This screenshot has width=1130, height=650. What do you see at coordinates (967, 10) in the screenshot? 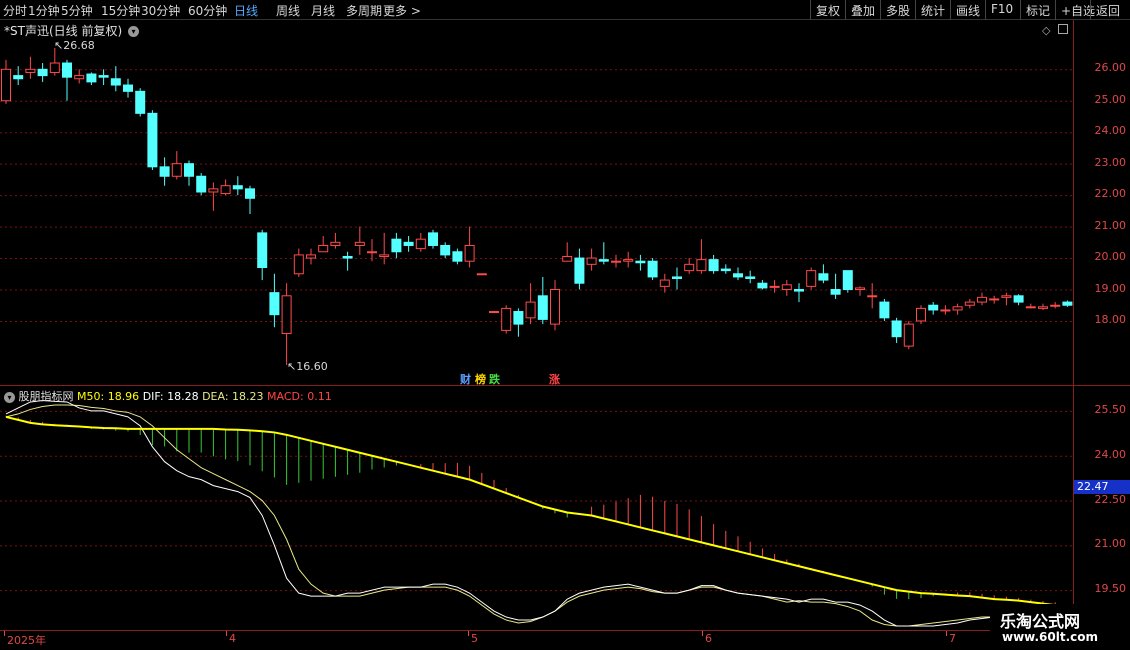
I see `toolbar-button-4: 画线` at bounding box center [967, 10].